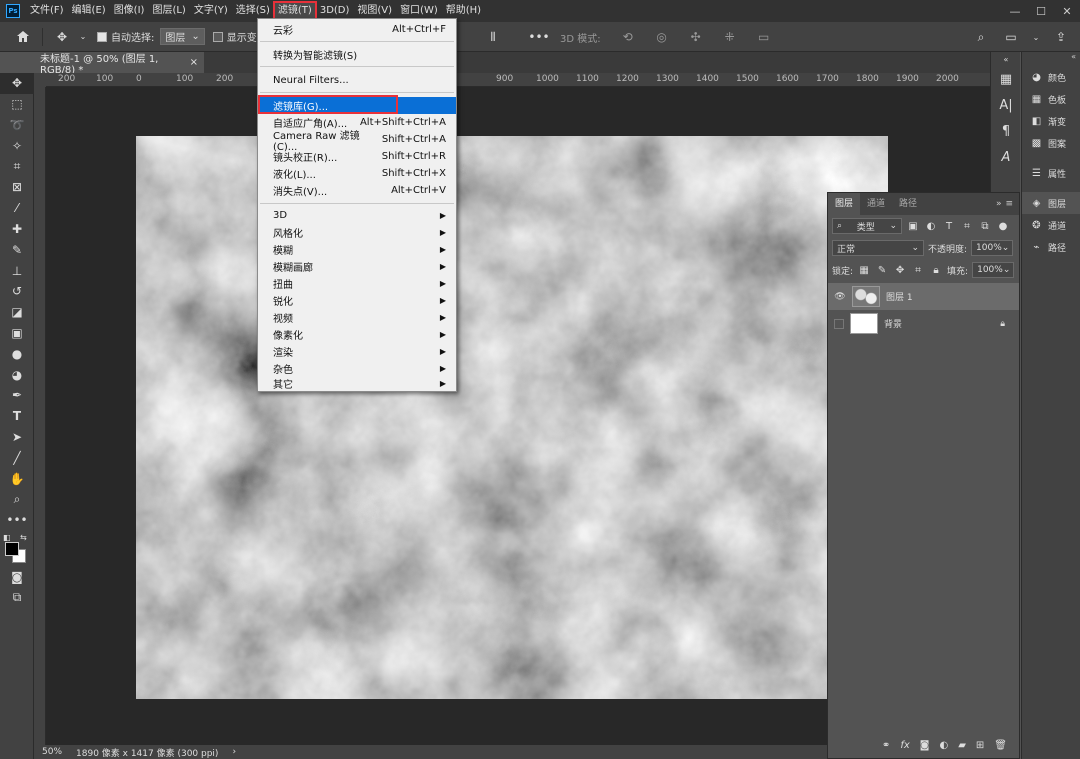 Image resolution: width=1080 pixels, height=759 pixels. What do you see at coordinates (357, 249) in the screenshot?
I see `menu-item-blur: 模糊 ▶` at bounding box center [357, 249].